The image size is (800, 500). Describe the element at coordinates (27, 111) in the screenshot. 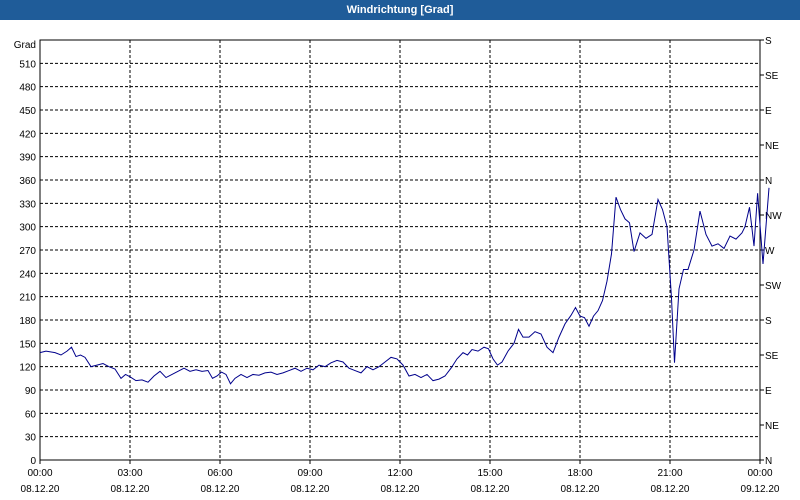

I see `y-tick-label: 450` at that location.